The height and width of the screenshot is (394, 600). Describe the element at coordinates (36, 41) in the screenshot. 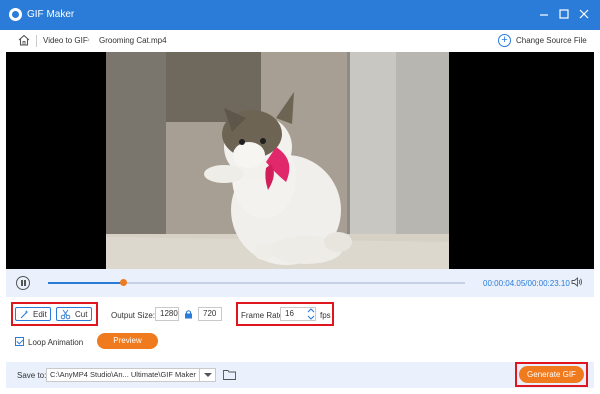

I see `breadcrumb-divider` at that location.